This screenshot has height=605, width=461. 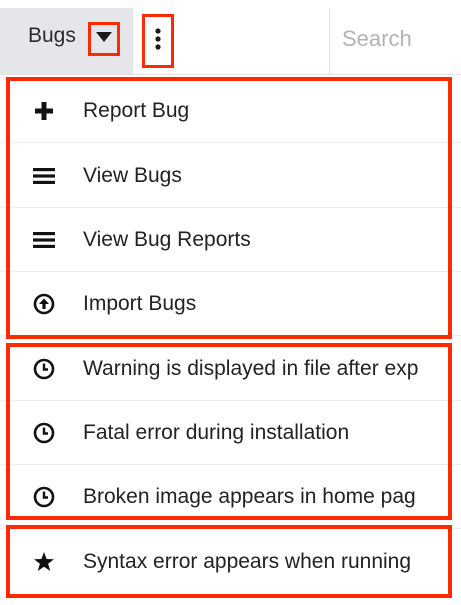 I want to click on header-divider, so click(x=329, y=41).